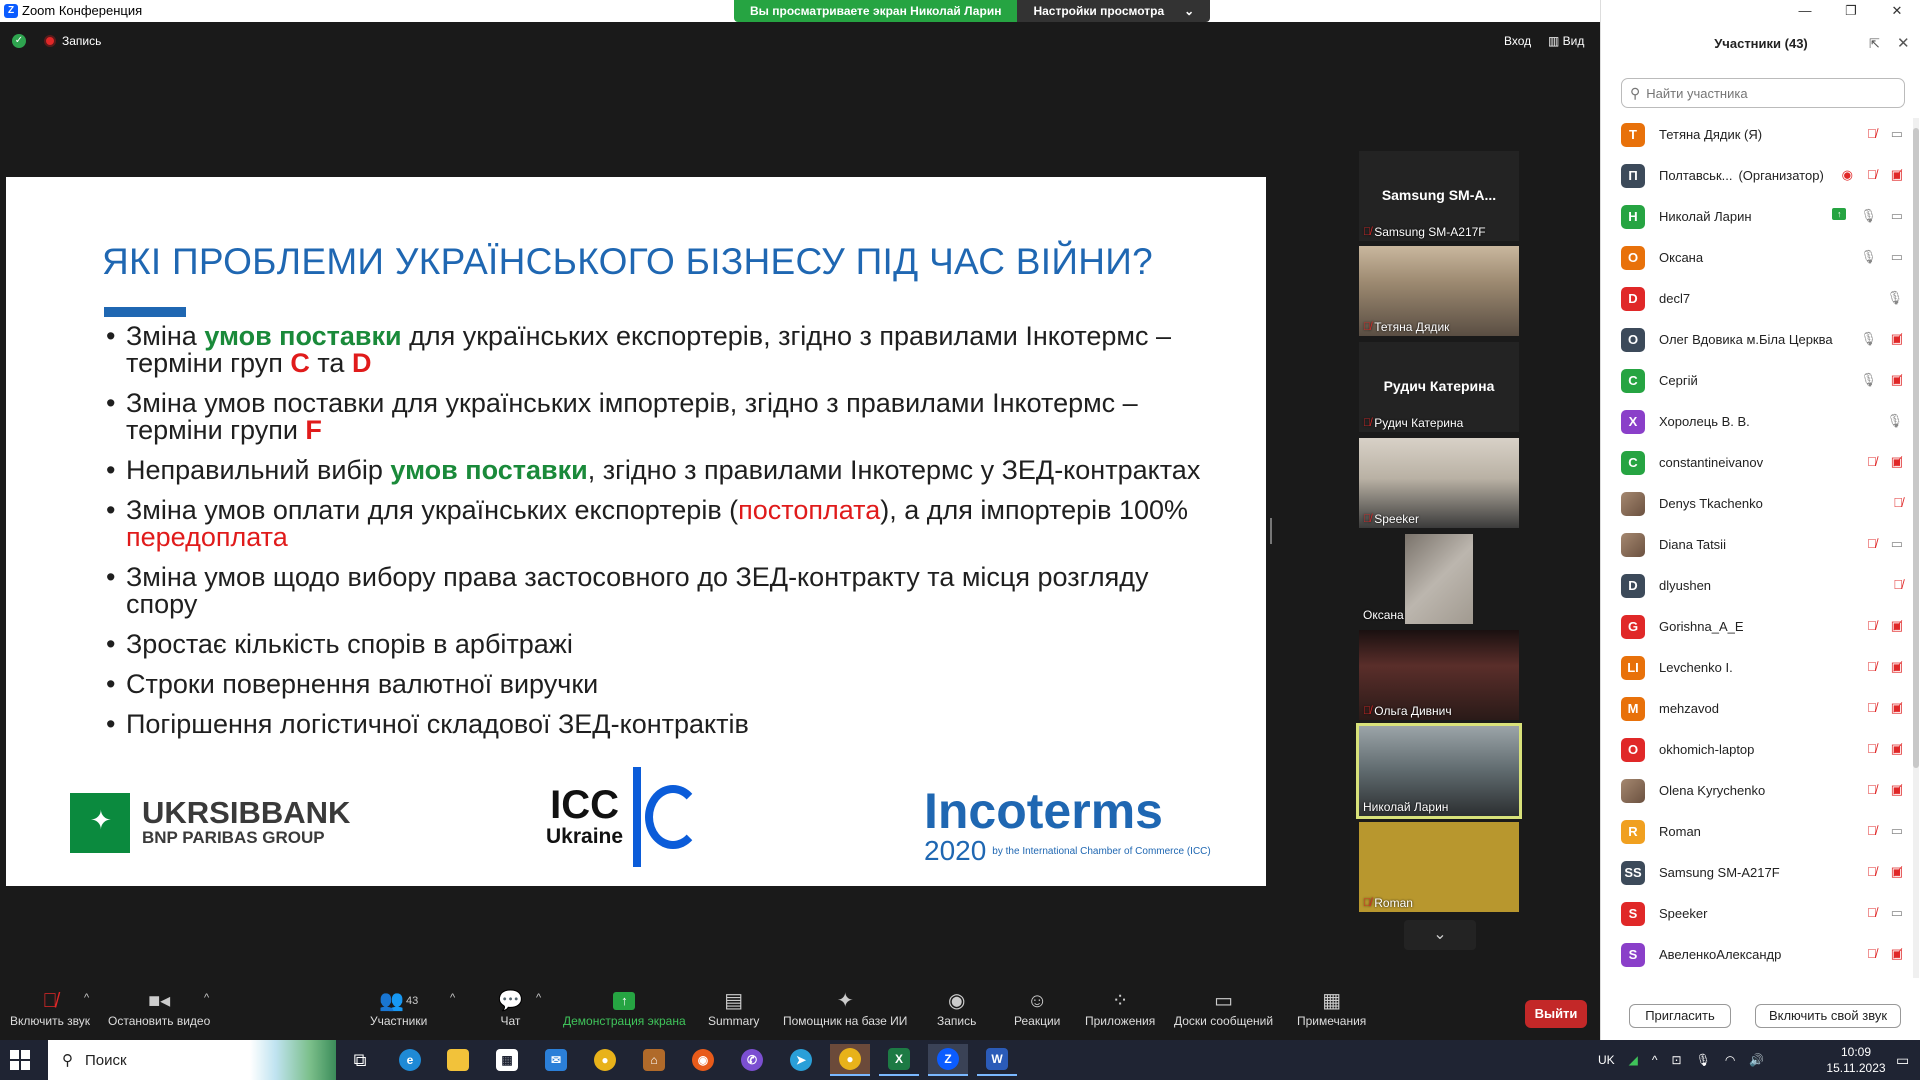 This screenshot has height=1080, width=1920. What do you see at coordinates (1439, 387) in the screenshot?
I see `video-tile-rudych: Рудич Катерина 🎙̸ Рудич Катерина` at bounding box center [1439, 387].